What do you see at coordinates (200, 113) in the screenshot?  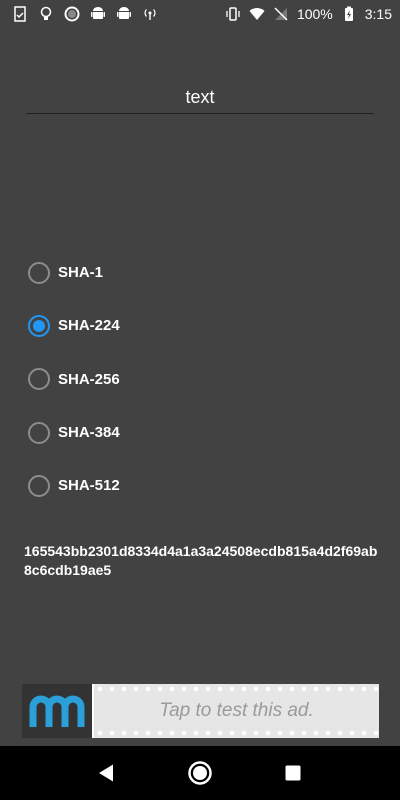 I see `text-input-underline` at bounding box center [200, 113].